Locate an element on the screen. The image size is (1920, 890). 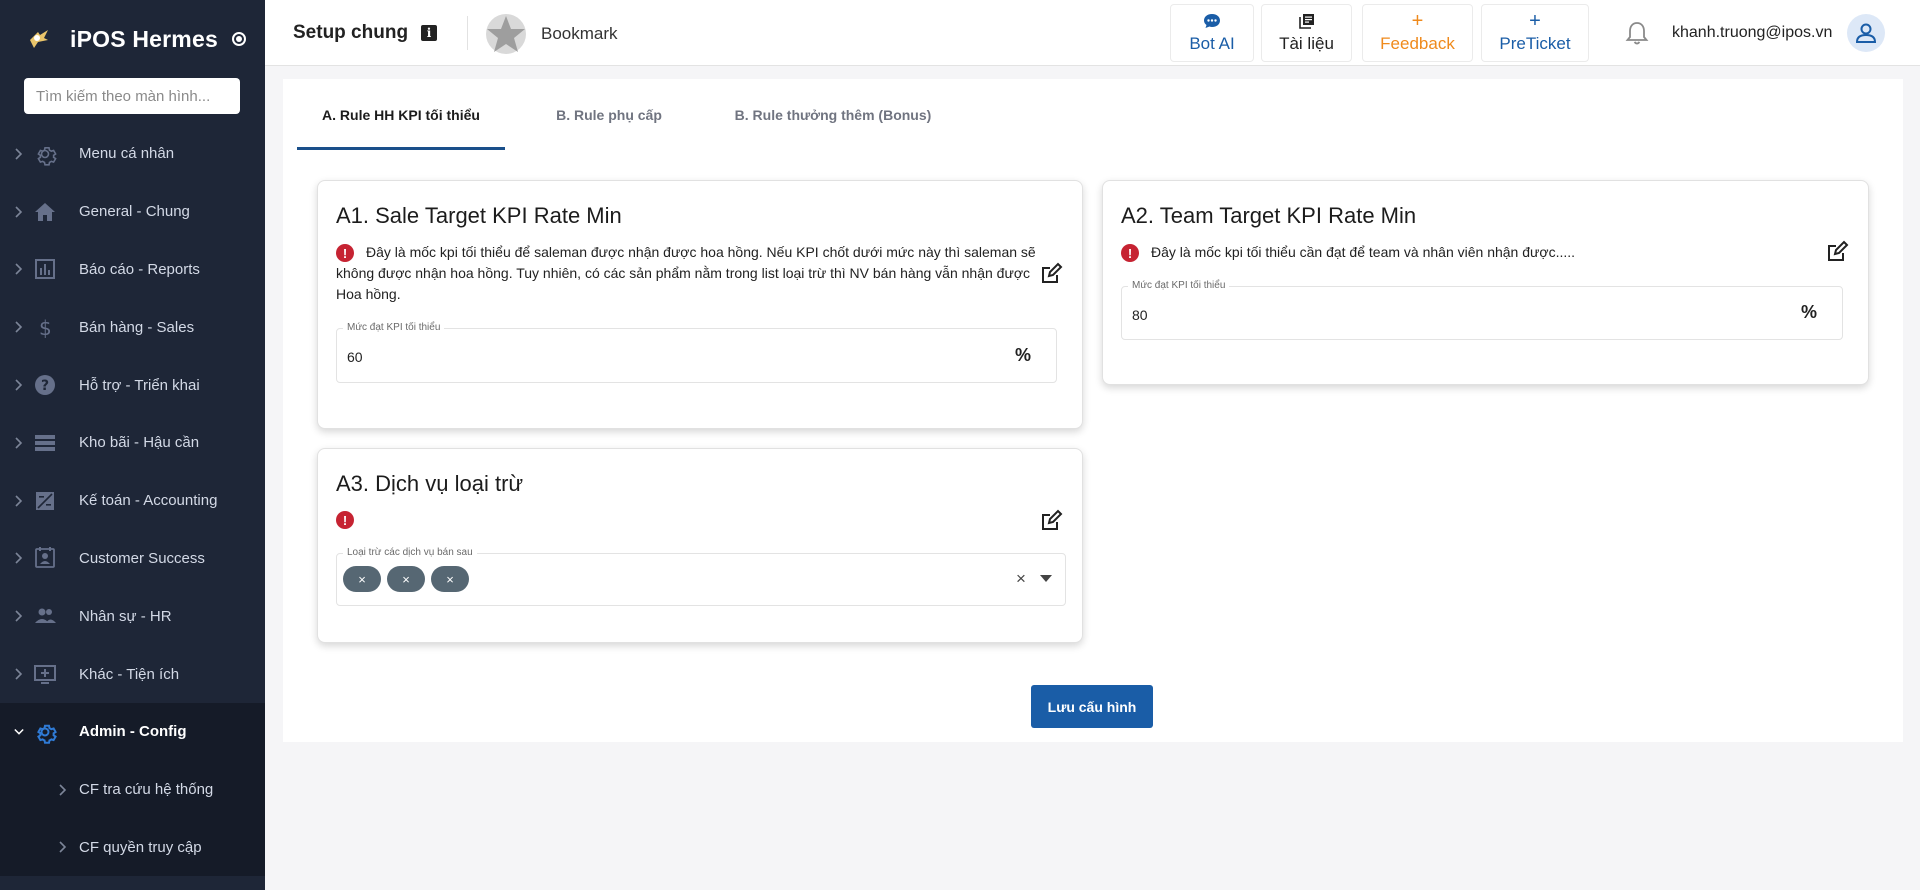
sidebar-subitem-cf-quyen-truy-cap: CF quyền truy cập is located at coordinates (132, 847).